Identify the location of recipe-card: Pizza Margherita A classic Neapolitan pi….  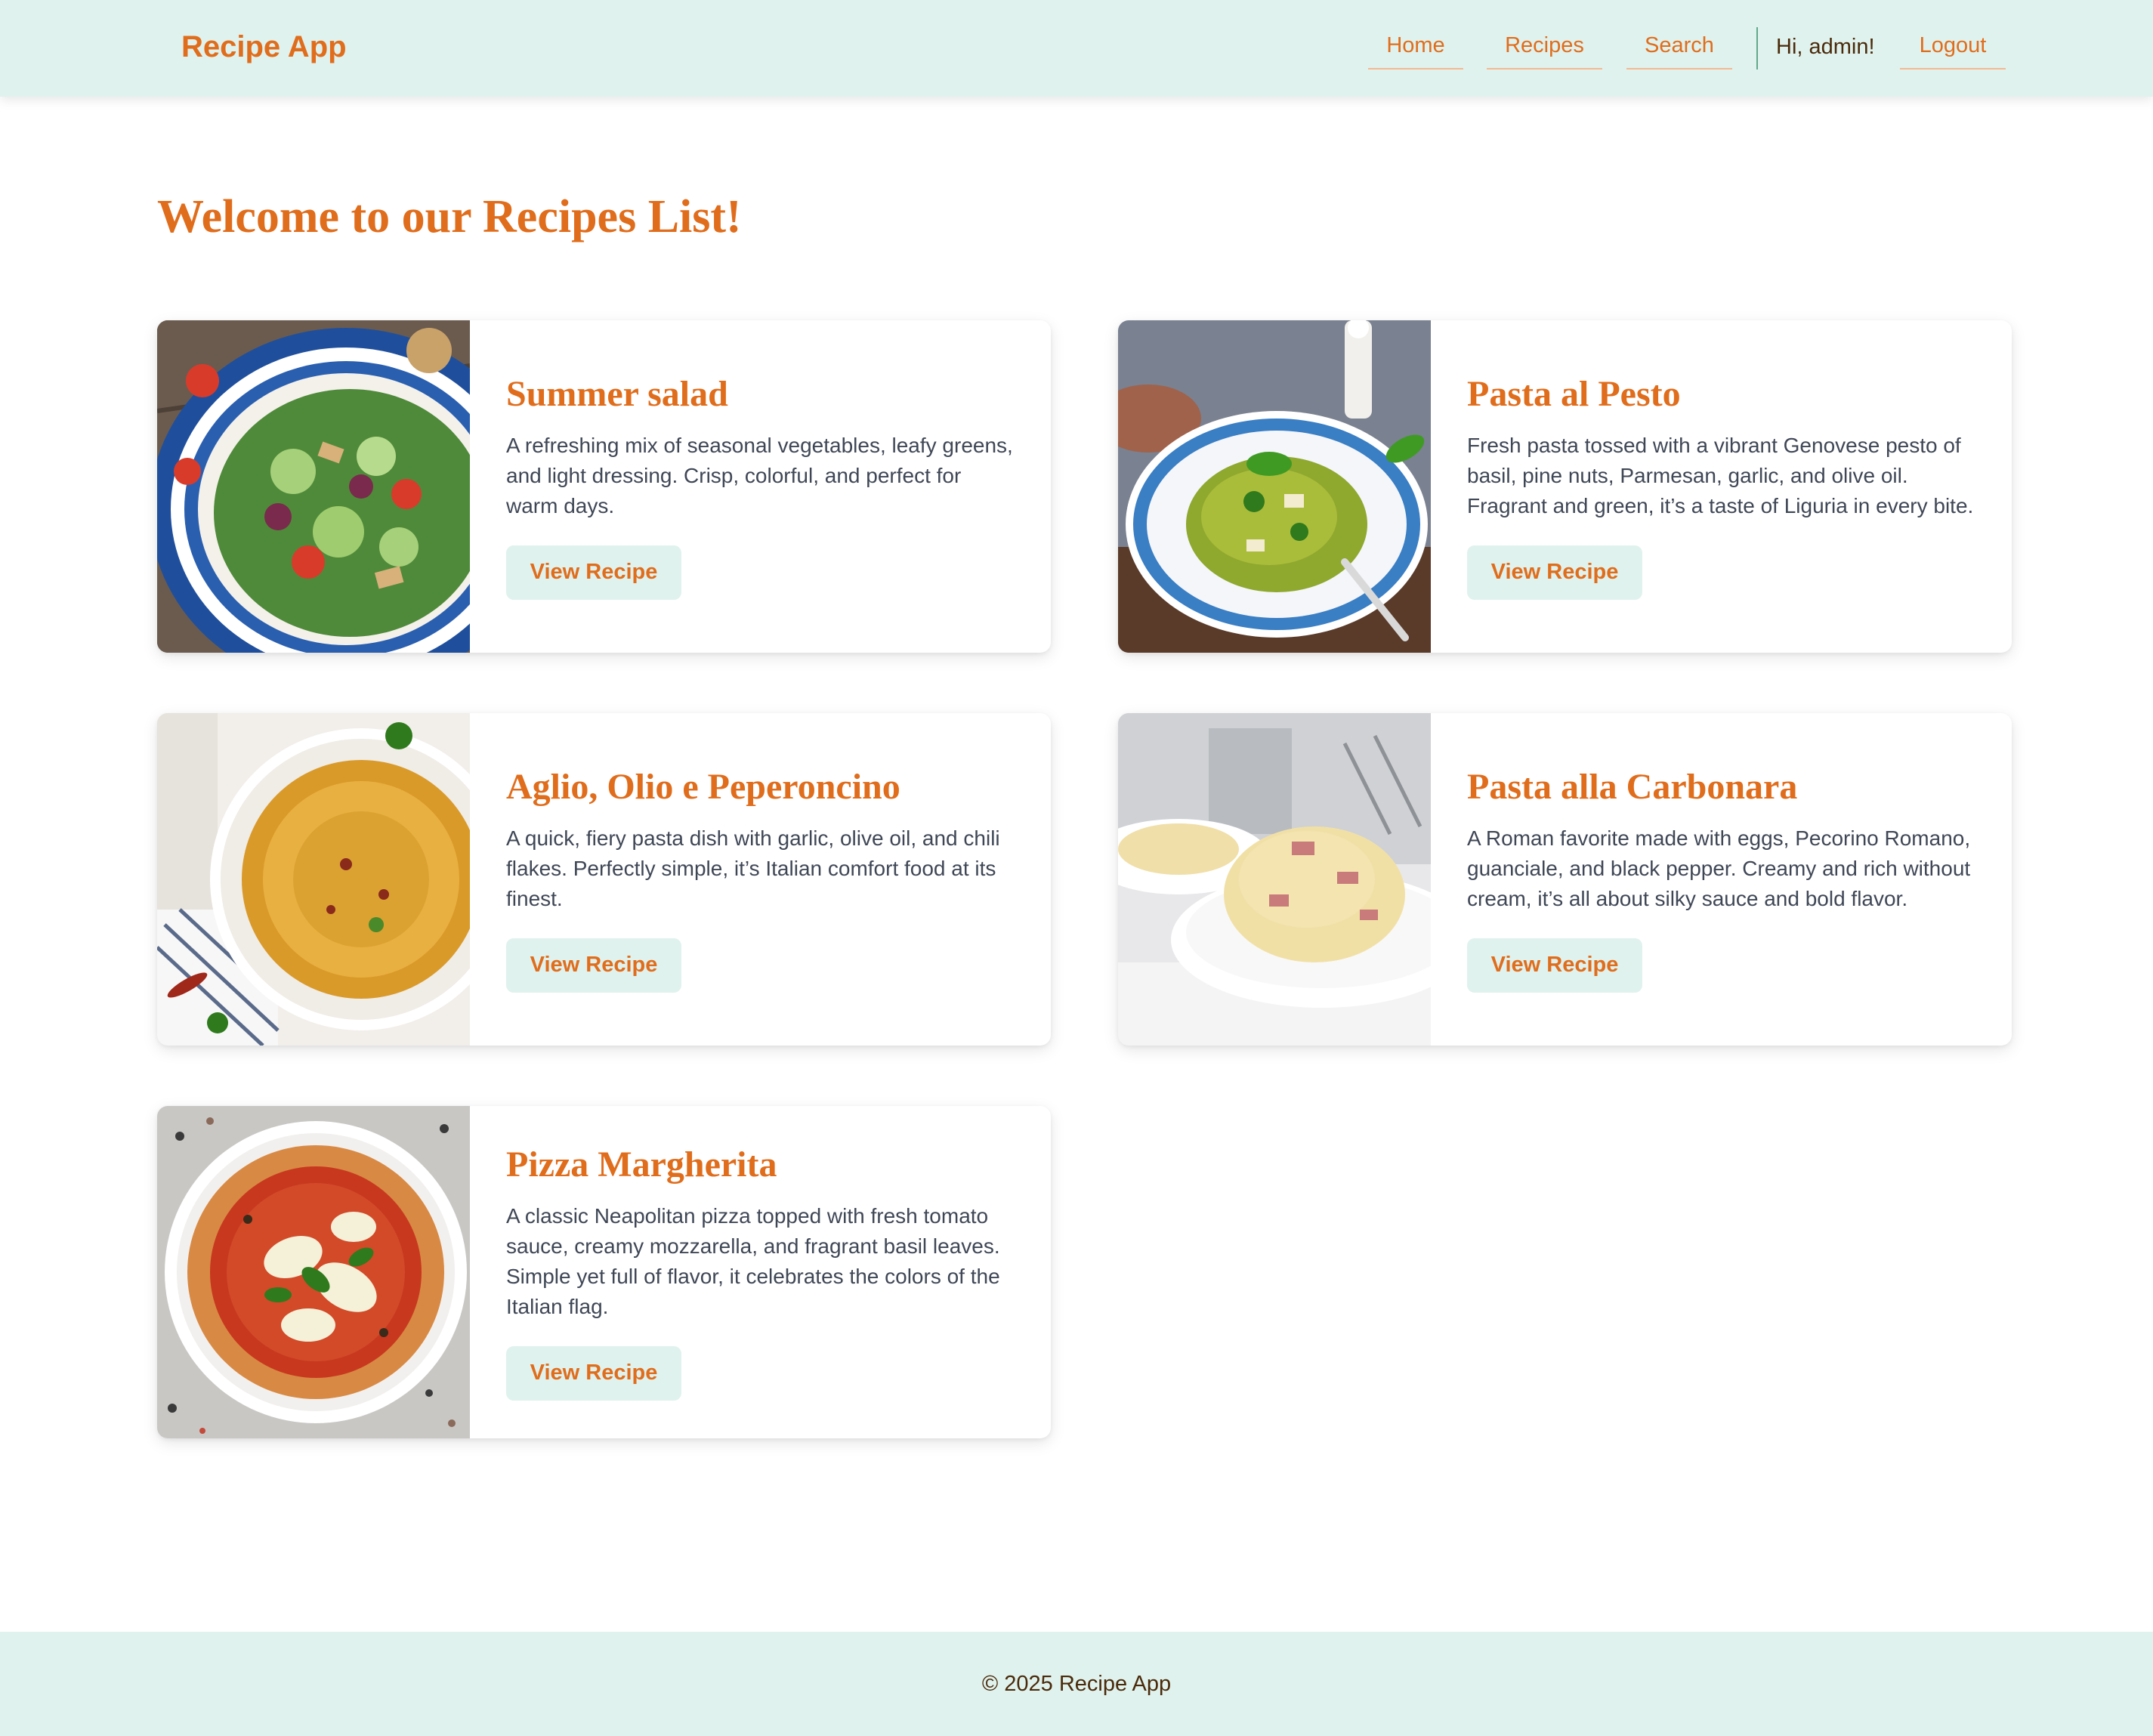
(604, 1272).